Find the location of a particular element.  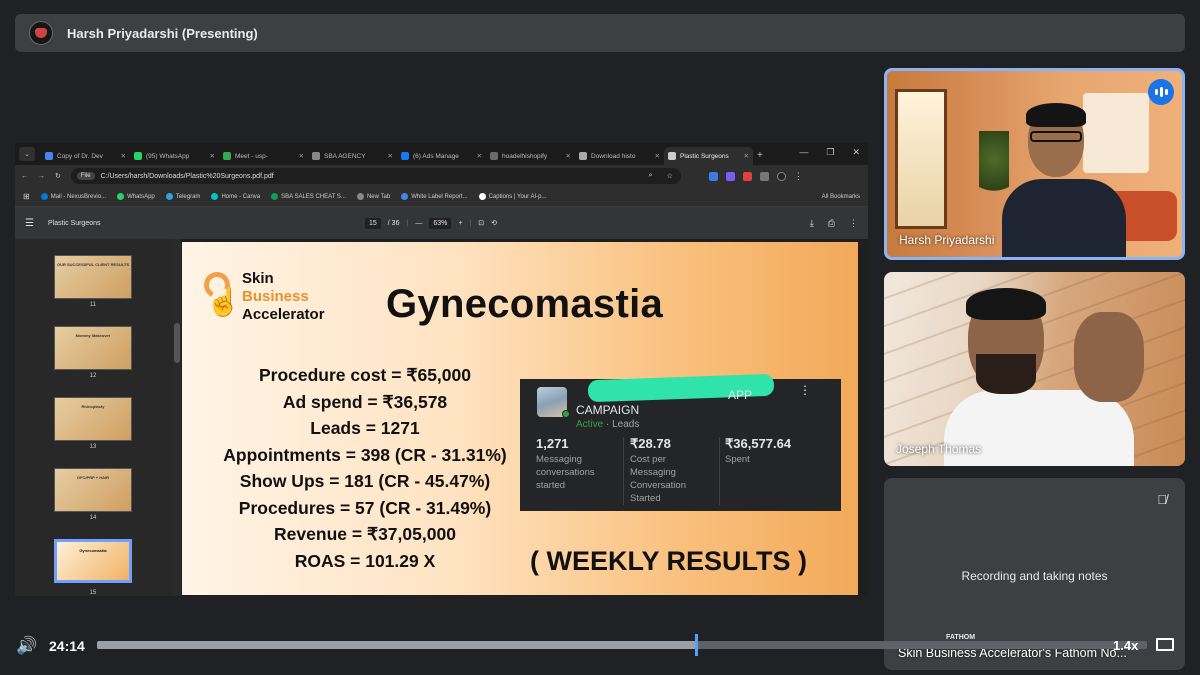

reload-icon: ↻ is located at coordinates (58, 176).